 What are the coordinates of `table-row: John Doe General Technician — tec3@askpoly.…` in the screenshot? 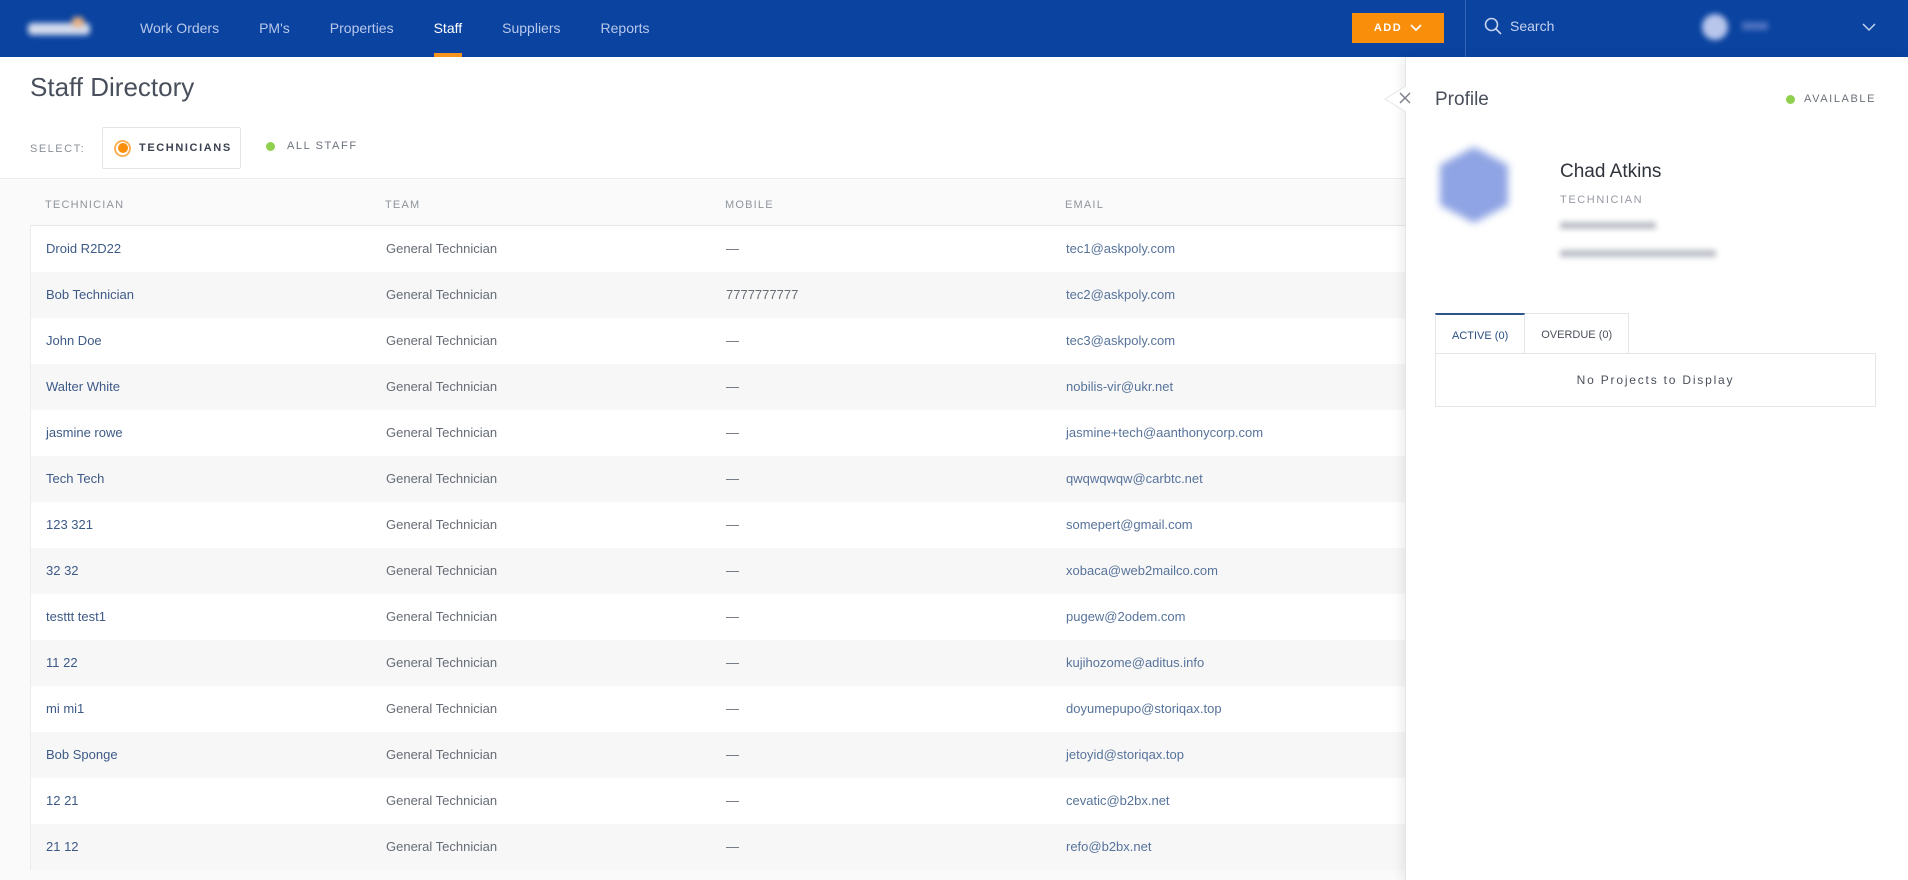 It's located at (725, 341).